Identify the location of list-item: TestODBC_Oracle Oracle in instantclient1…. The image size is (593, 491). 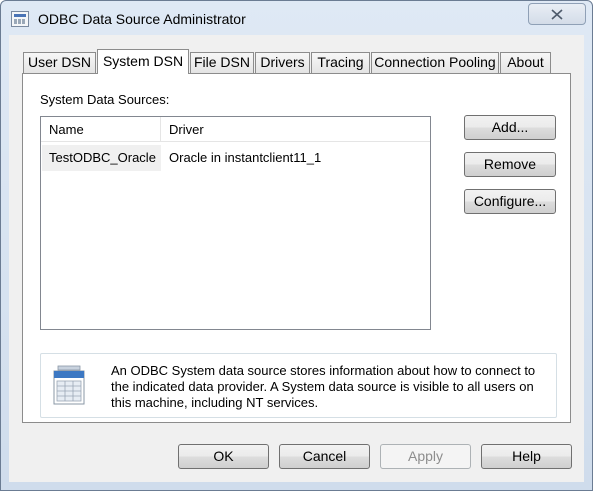
(235, 158).